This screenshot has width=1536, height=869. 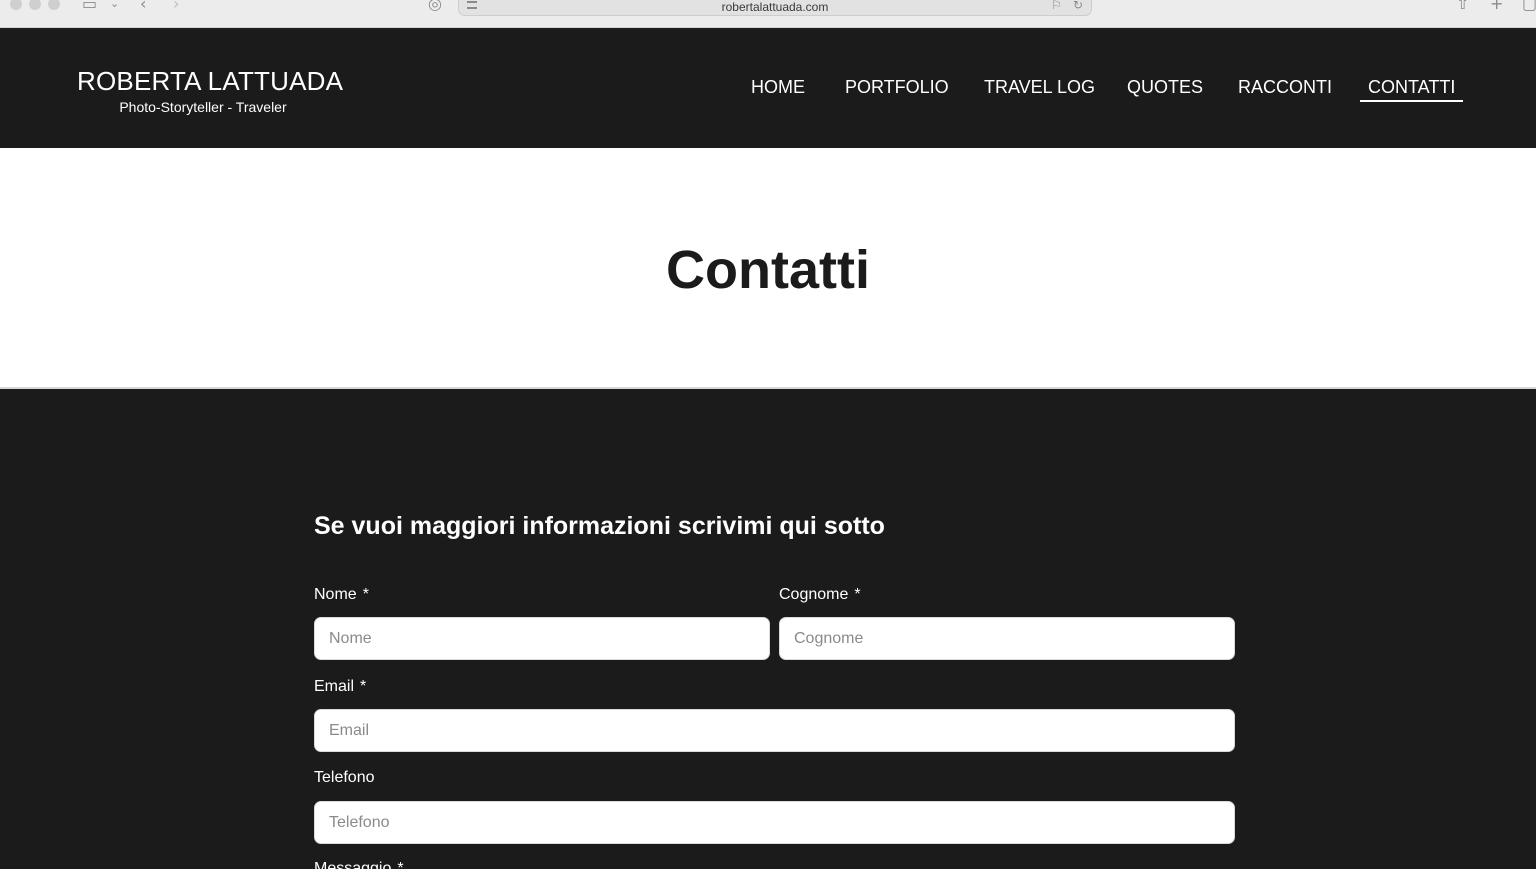 What do you see at coordinates (176, 7) in the screenshot?
I see `forward-icon: ›` at bounding box center [176, 7].